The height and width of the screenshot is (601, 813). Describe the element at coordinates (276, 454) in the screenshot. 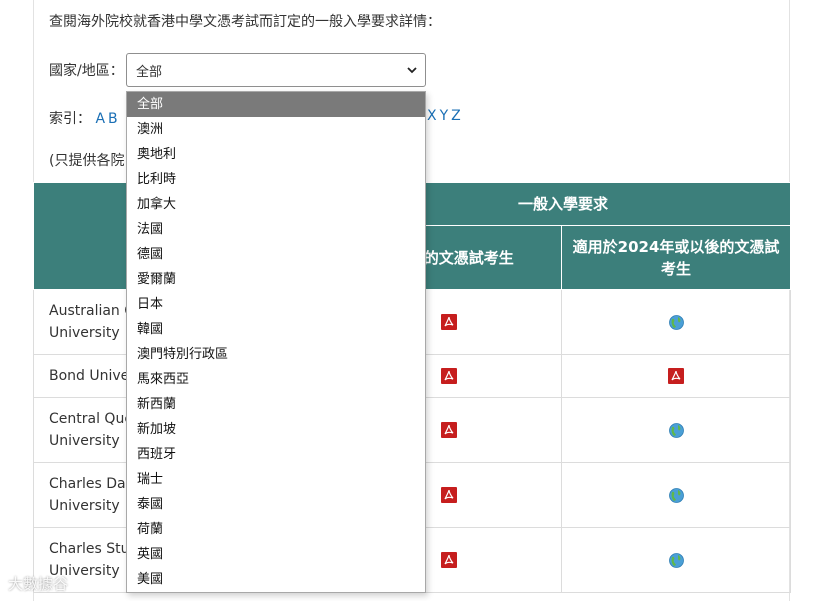

I see `dropdown-option: 西班牙` at that location.